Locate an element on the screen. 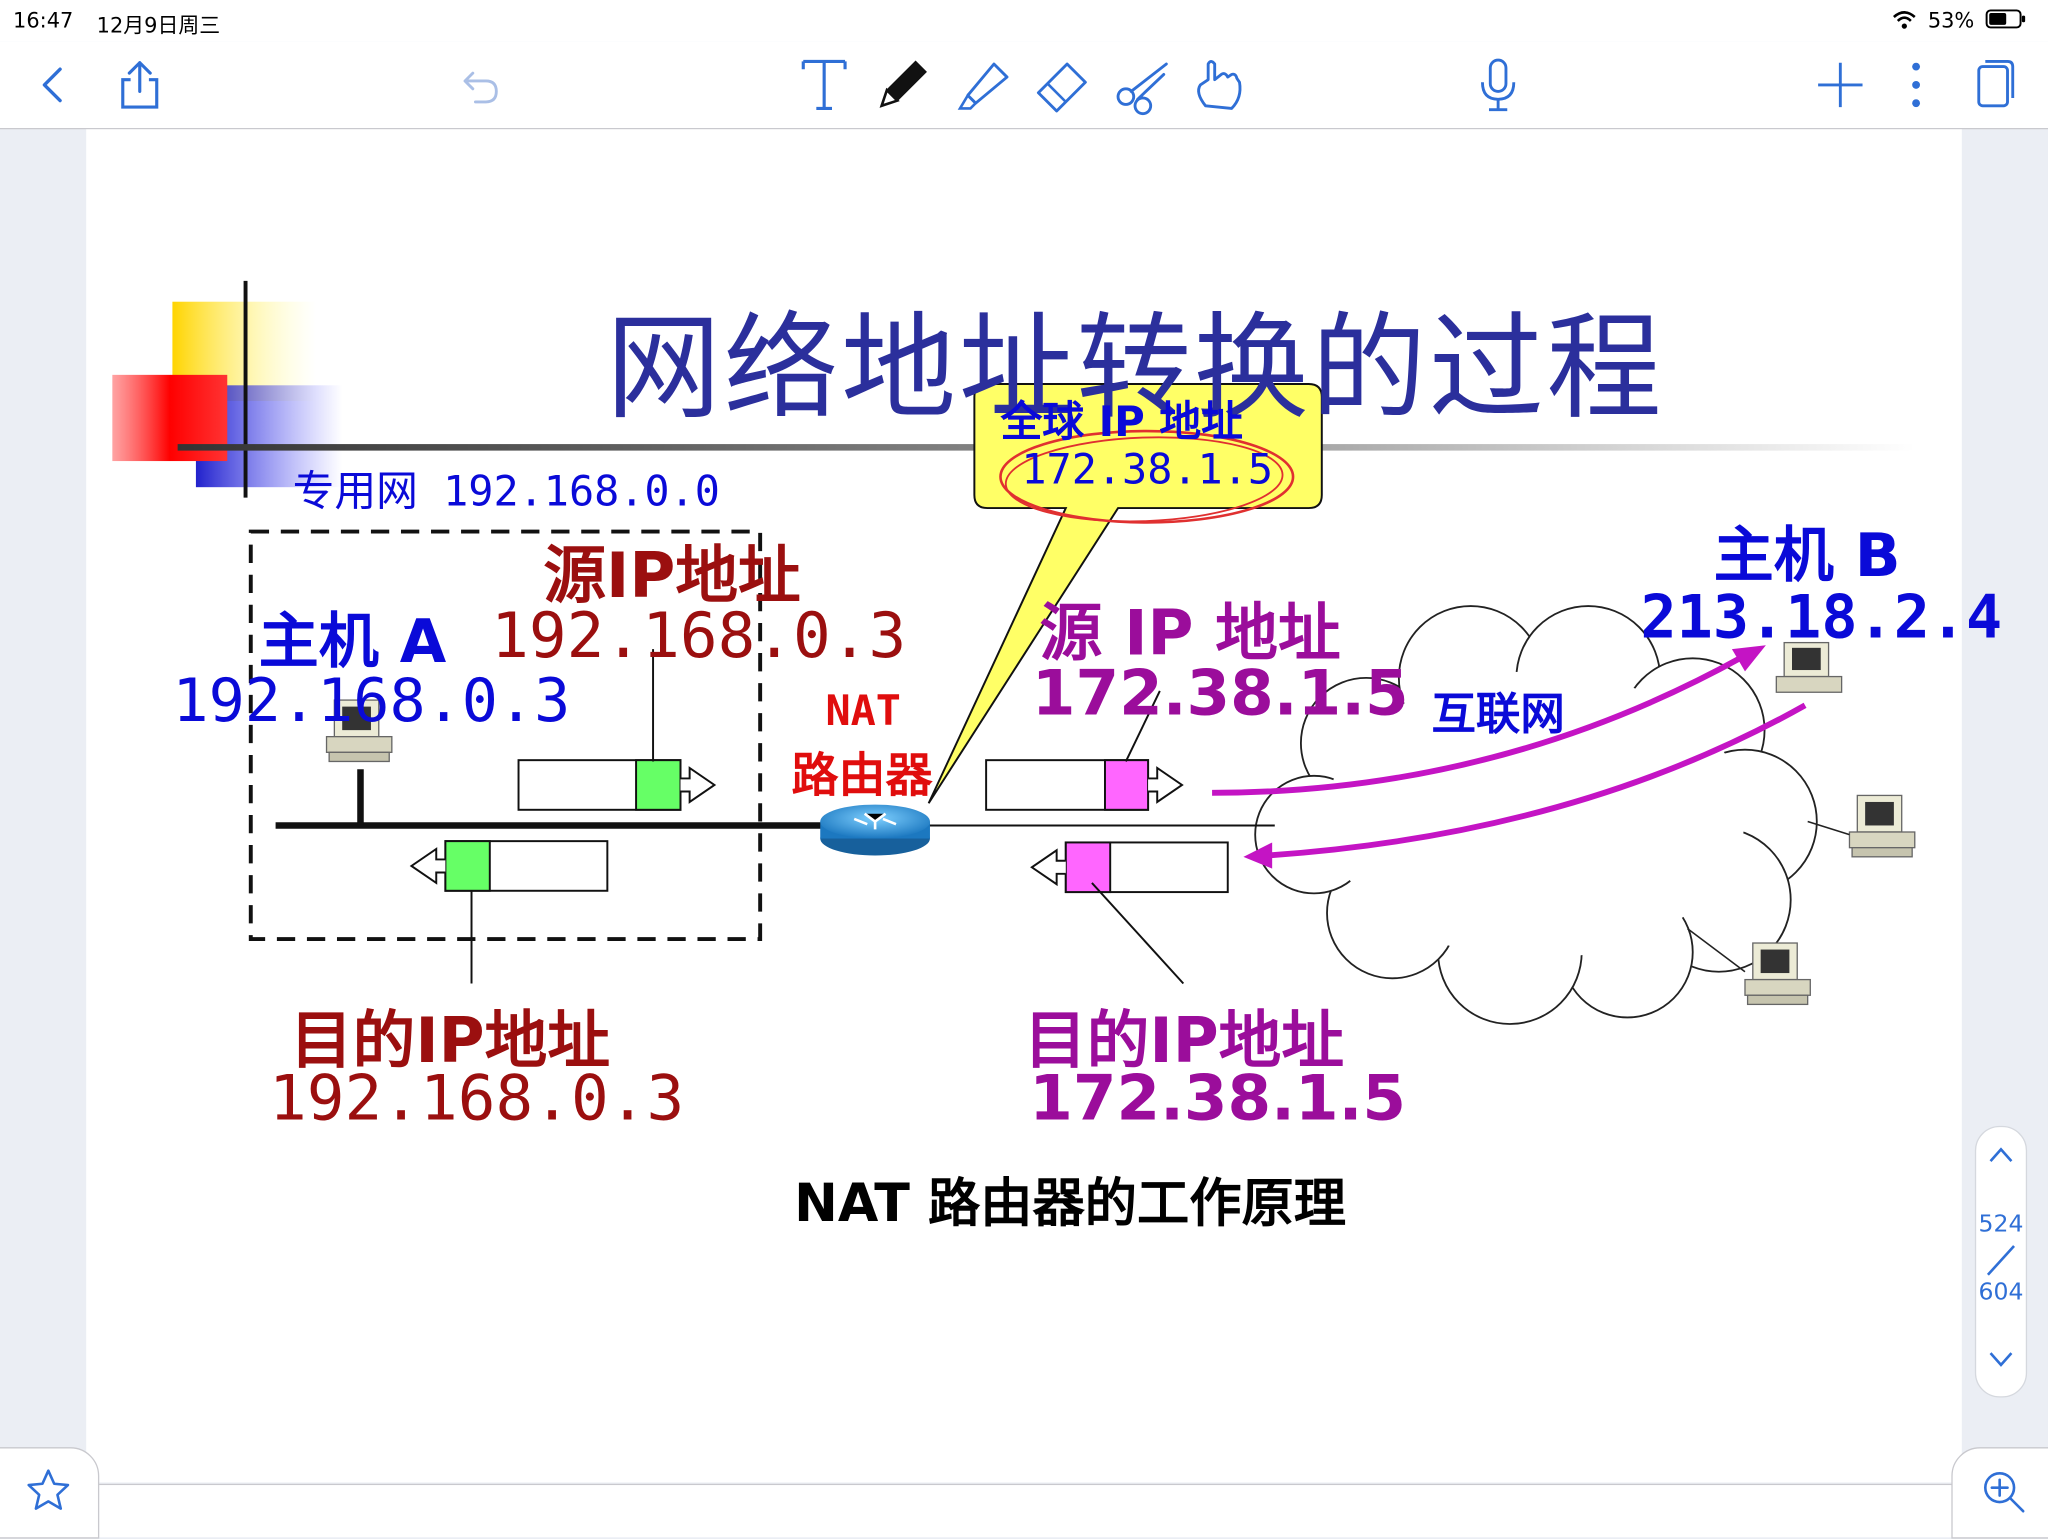 The width and height of the screenshot is (2048, 1539). page-navigator: 524 604 is located at coordinates (2001, 1261).